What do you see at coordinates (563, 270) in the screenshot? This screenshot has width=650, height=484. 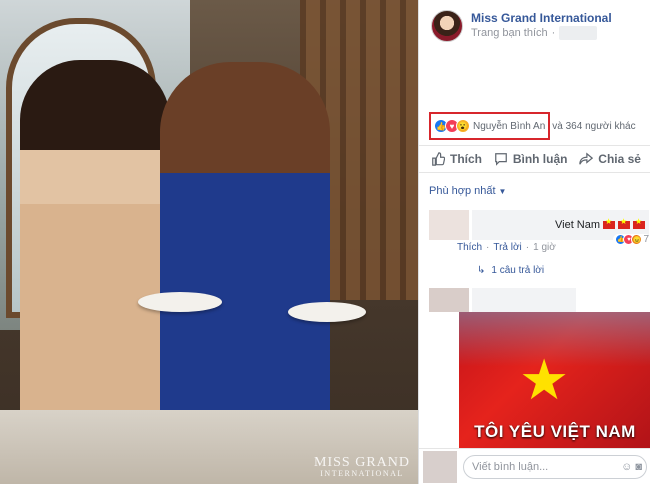 I see `view-replies-link: ↳ 1 câu trả lời` at bounding box center [563, 270].